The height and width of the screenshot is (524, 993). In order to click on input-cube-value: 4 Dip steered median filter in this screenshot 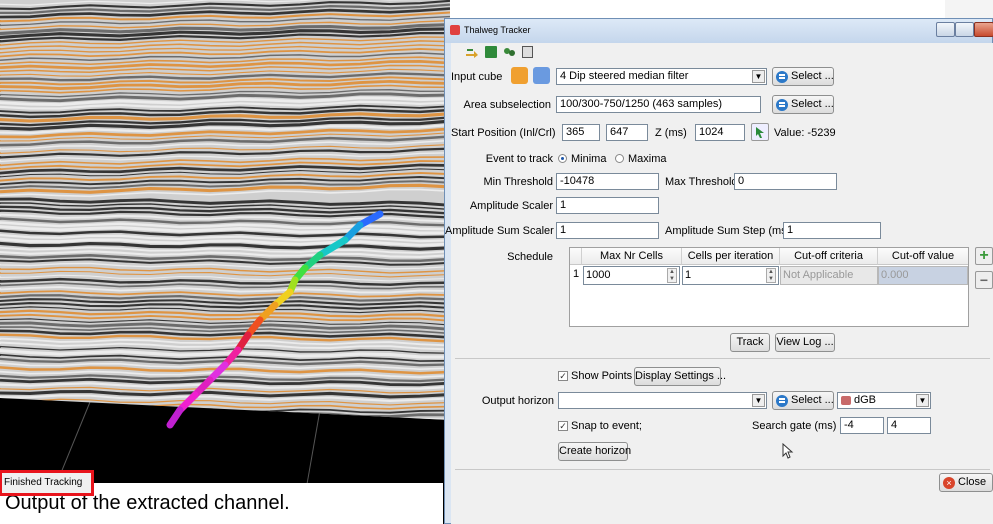, I will do `click(624, 76)`.